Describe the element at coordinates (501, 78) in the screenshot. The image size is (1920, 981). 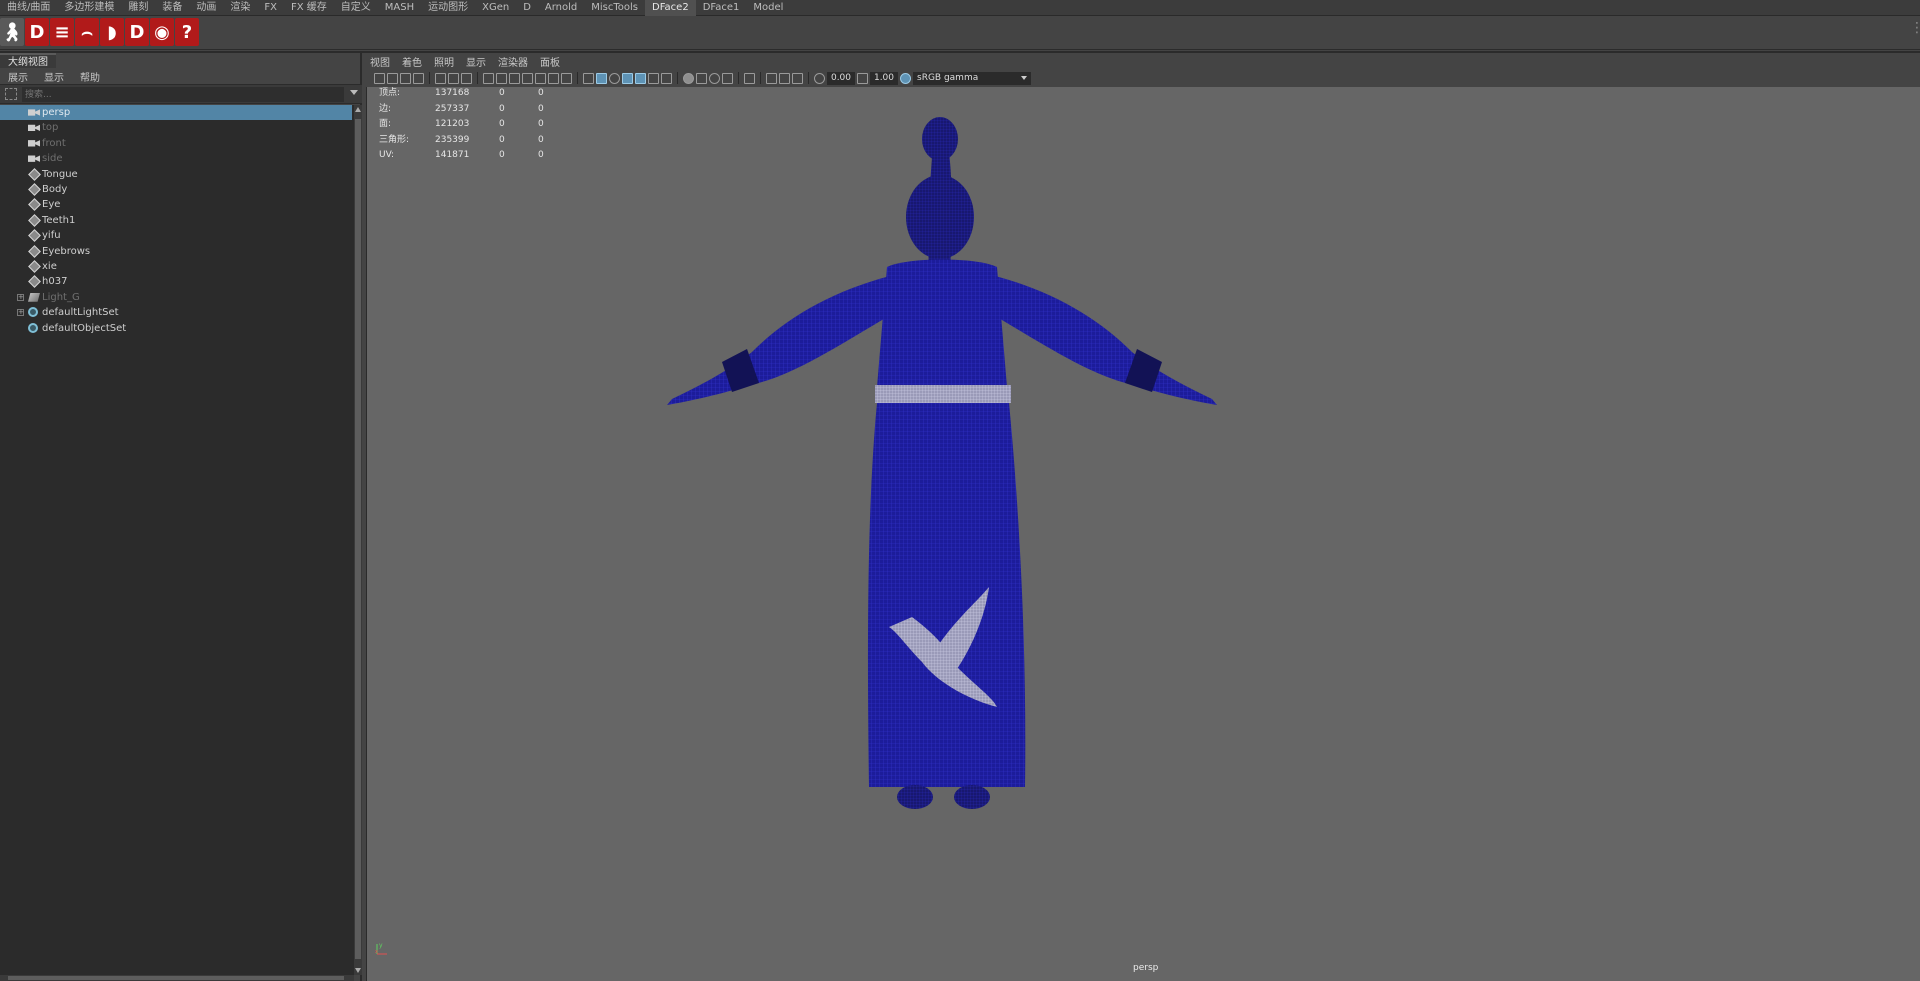
I see `film-gate-icon` at that location.